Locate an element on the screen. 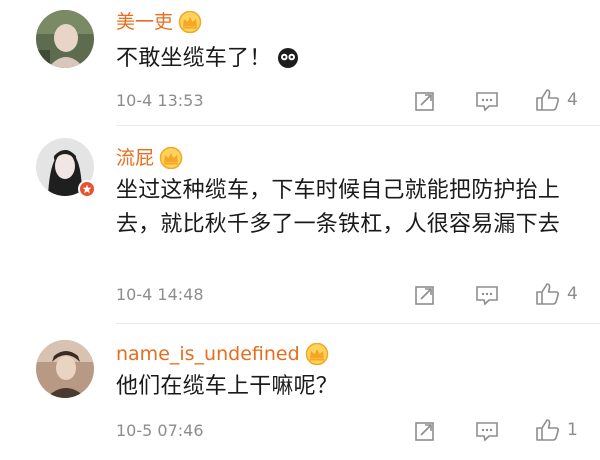 The image size is (600, 460). comment-text: 不敢坐缆车了！ is located at coordinates (351, 61).